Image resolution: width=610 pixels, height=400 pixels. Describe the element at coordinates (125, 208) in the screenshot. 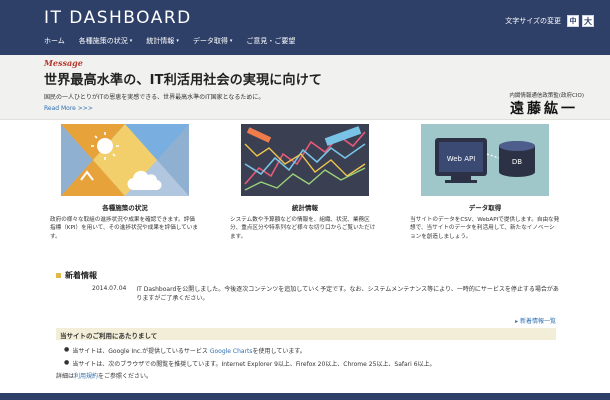

I see `card-title: 各種施策の状況` at that location.